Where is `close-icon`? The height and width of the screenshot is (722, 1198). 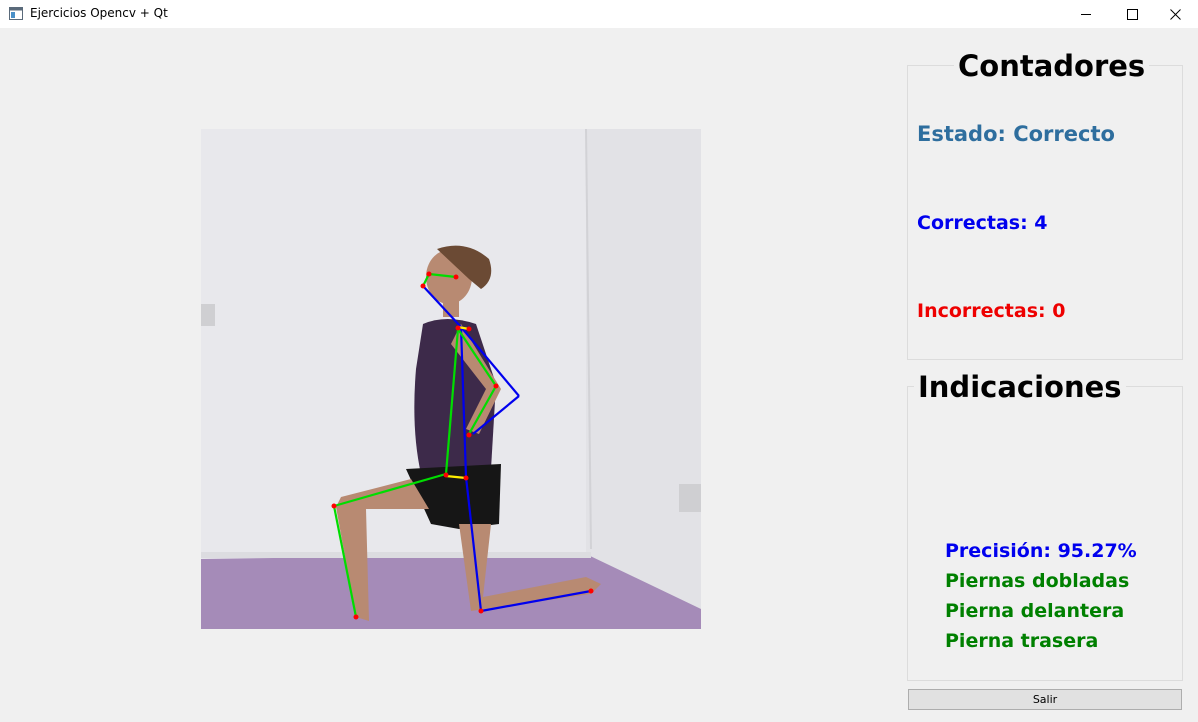 close-icon is located at coordinates (1175, 14).